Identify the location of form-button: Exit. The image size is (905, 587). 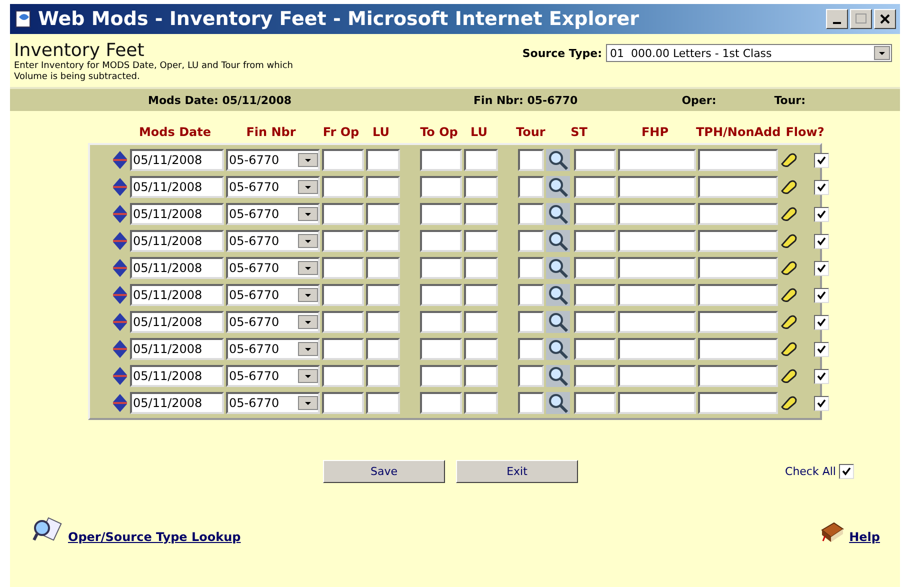
(517, 471).